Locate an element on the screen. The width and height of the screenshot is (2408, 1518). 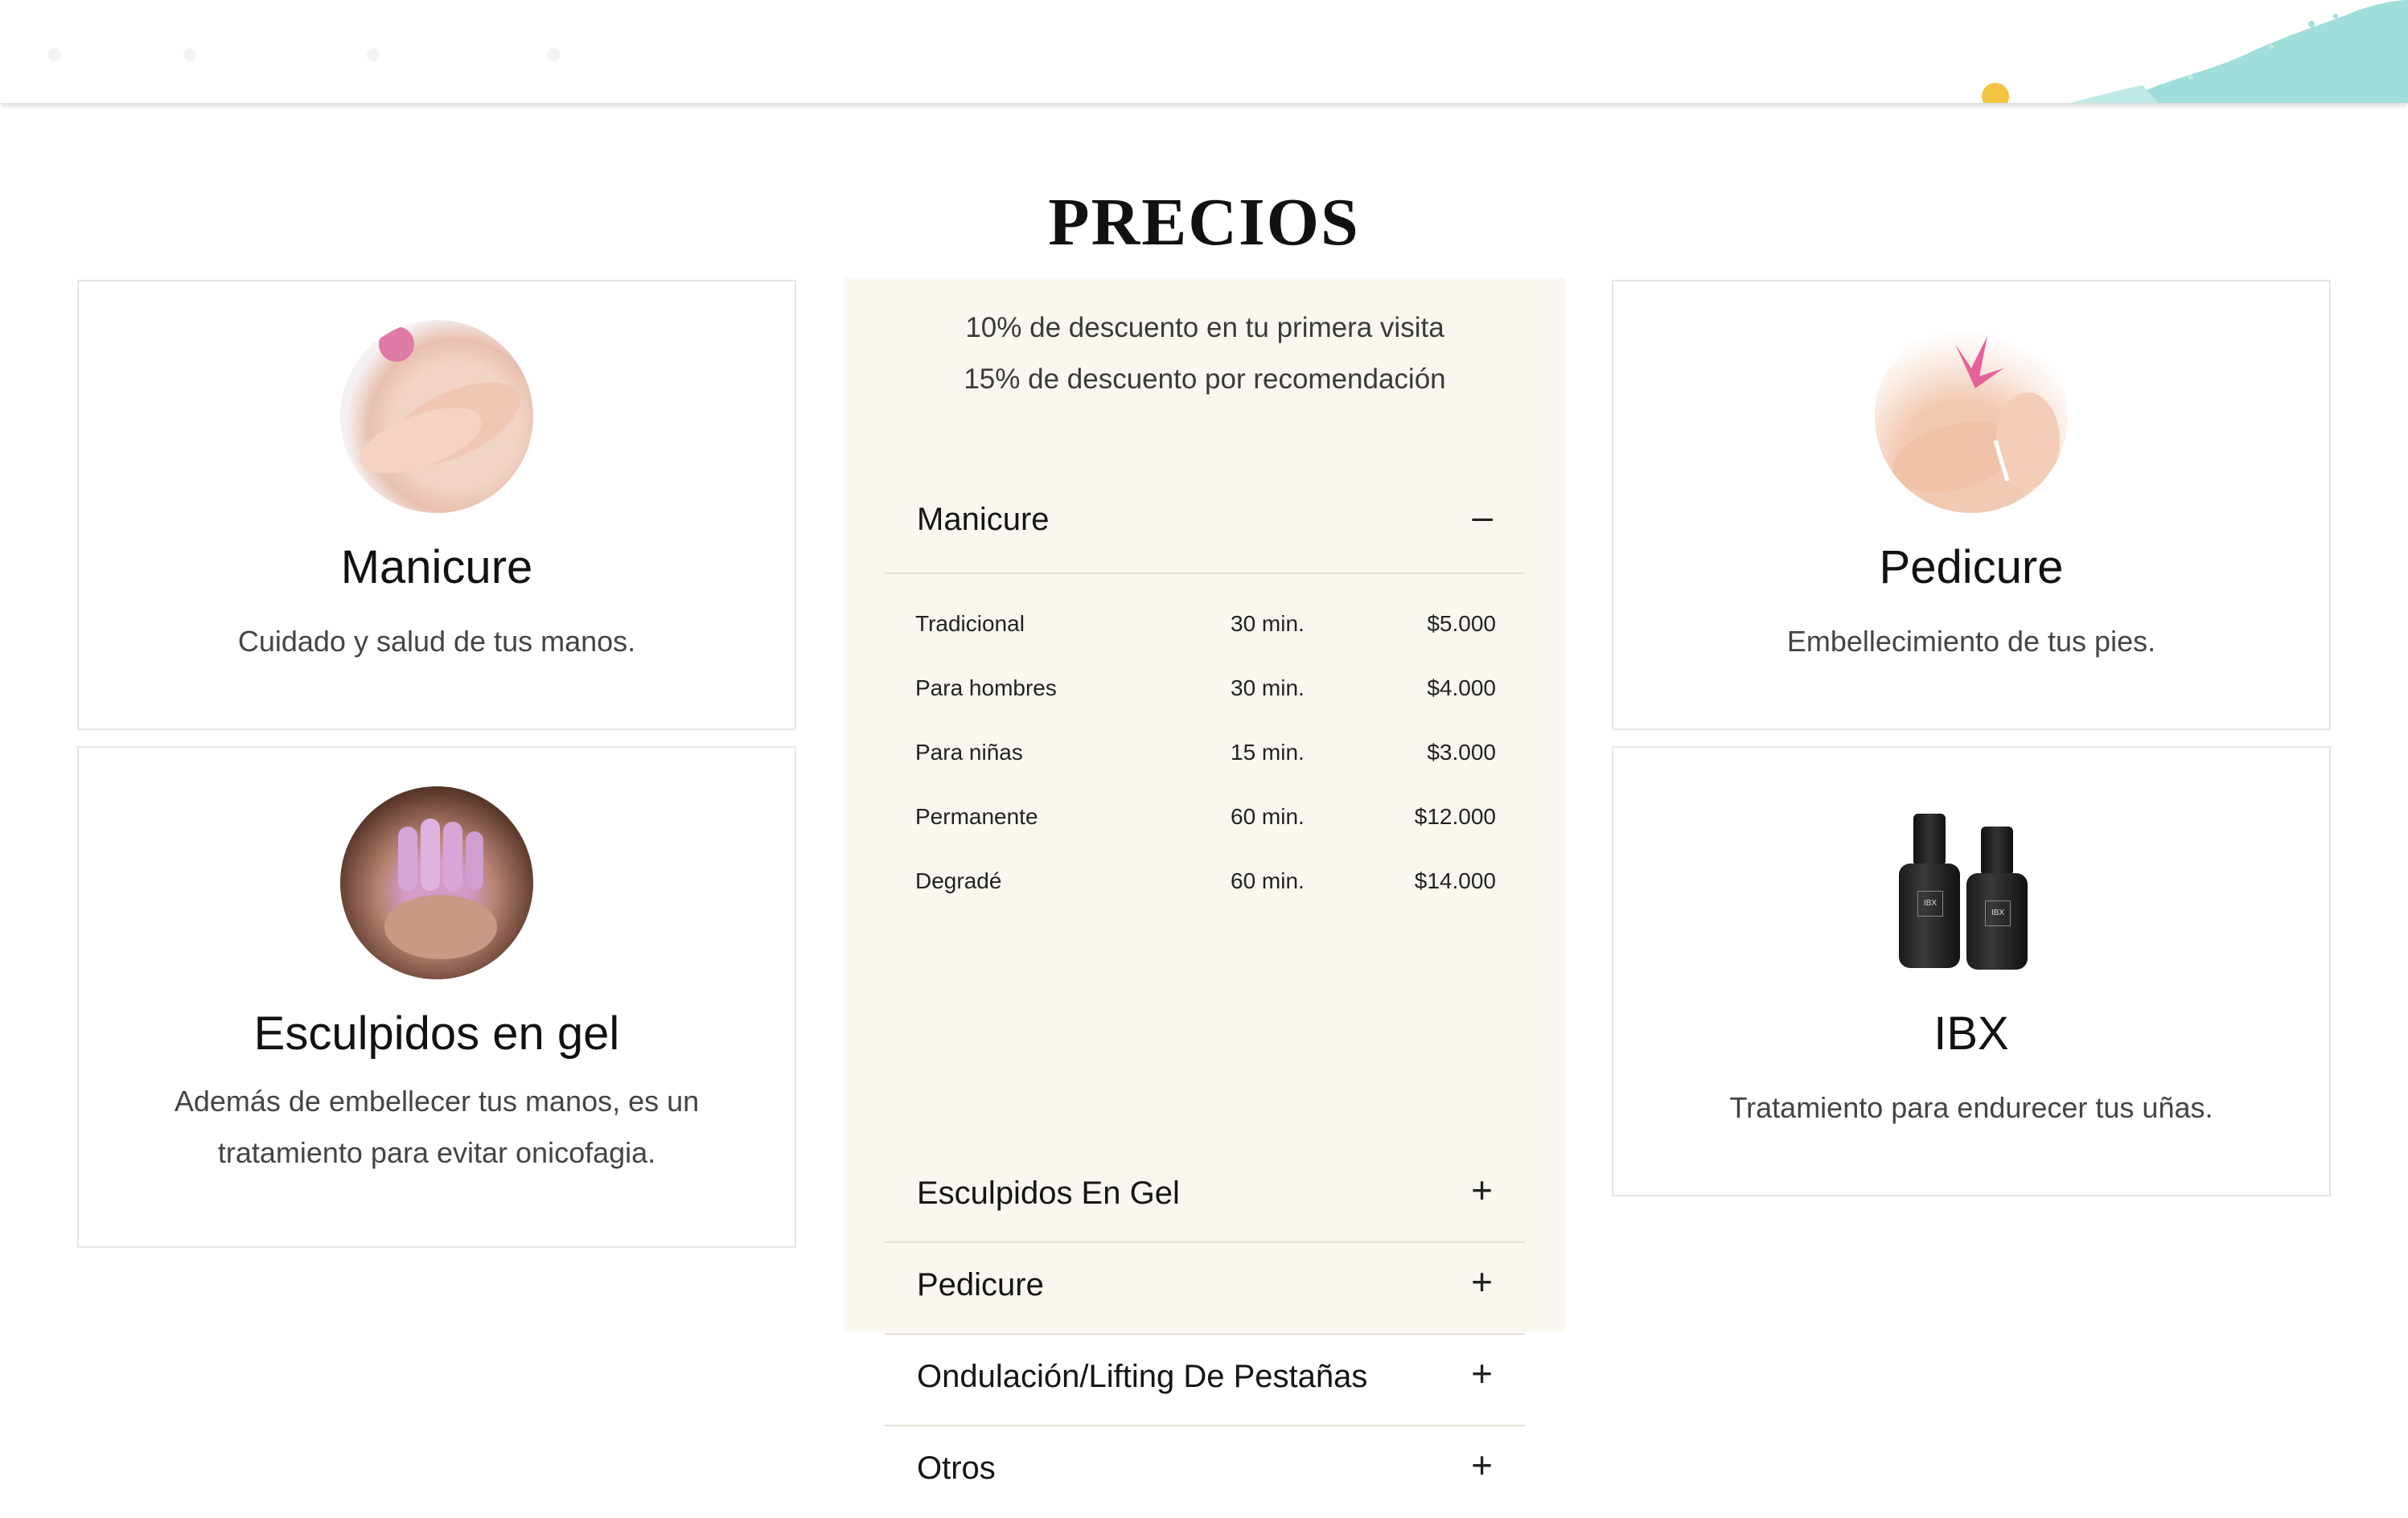
service-card-manicure: Manicure Cuidado y salud de tus manos. is located at coordinates (436, 505).